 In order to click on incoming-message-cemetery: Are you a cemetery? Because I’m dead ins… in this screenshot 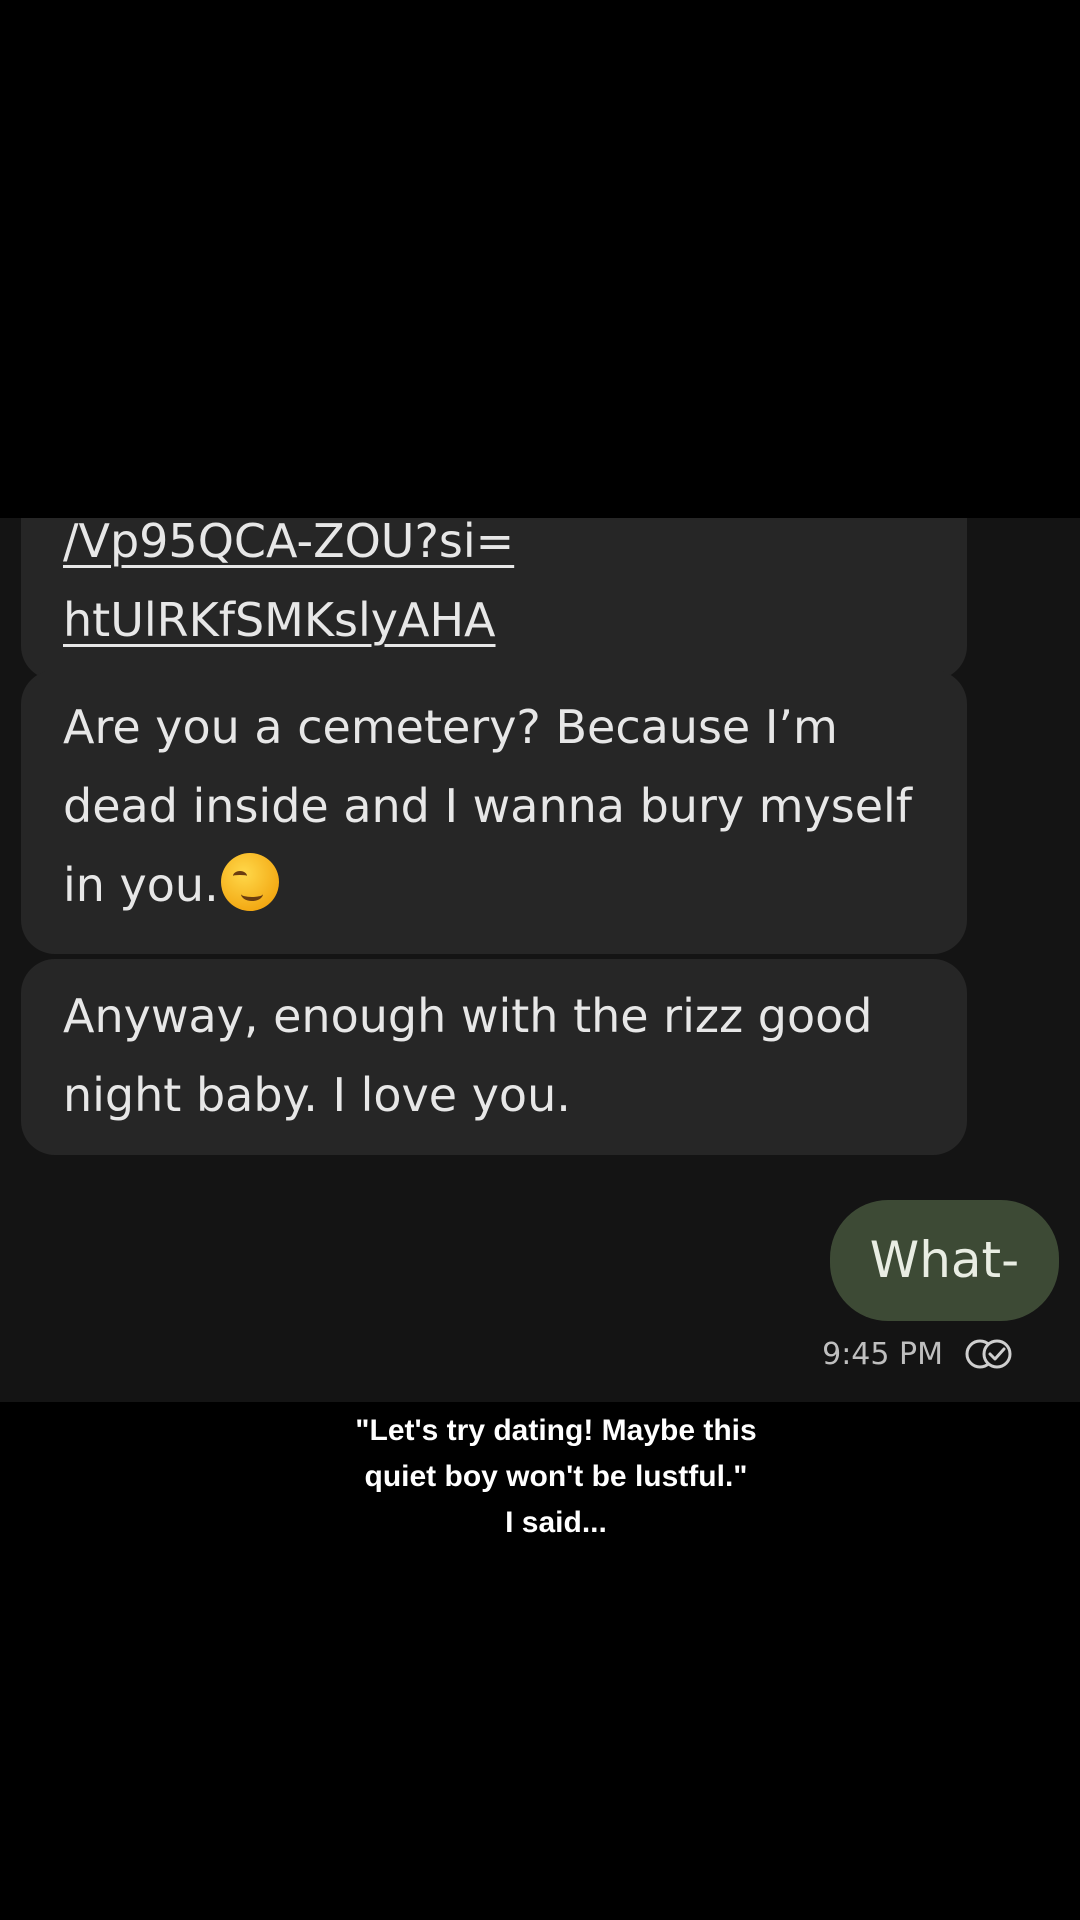, I will do `click(494, 812)`.